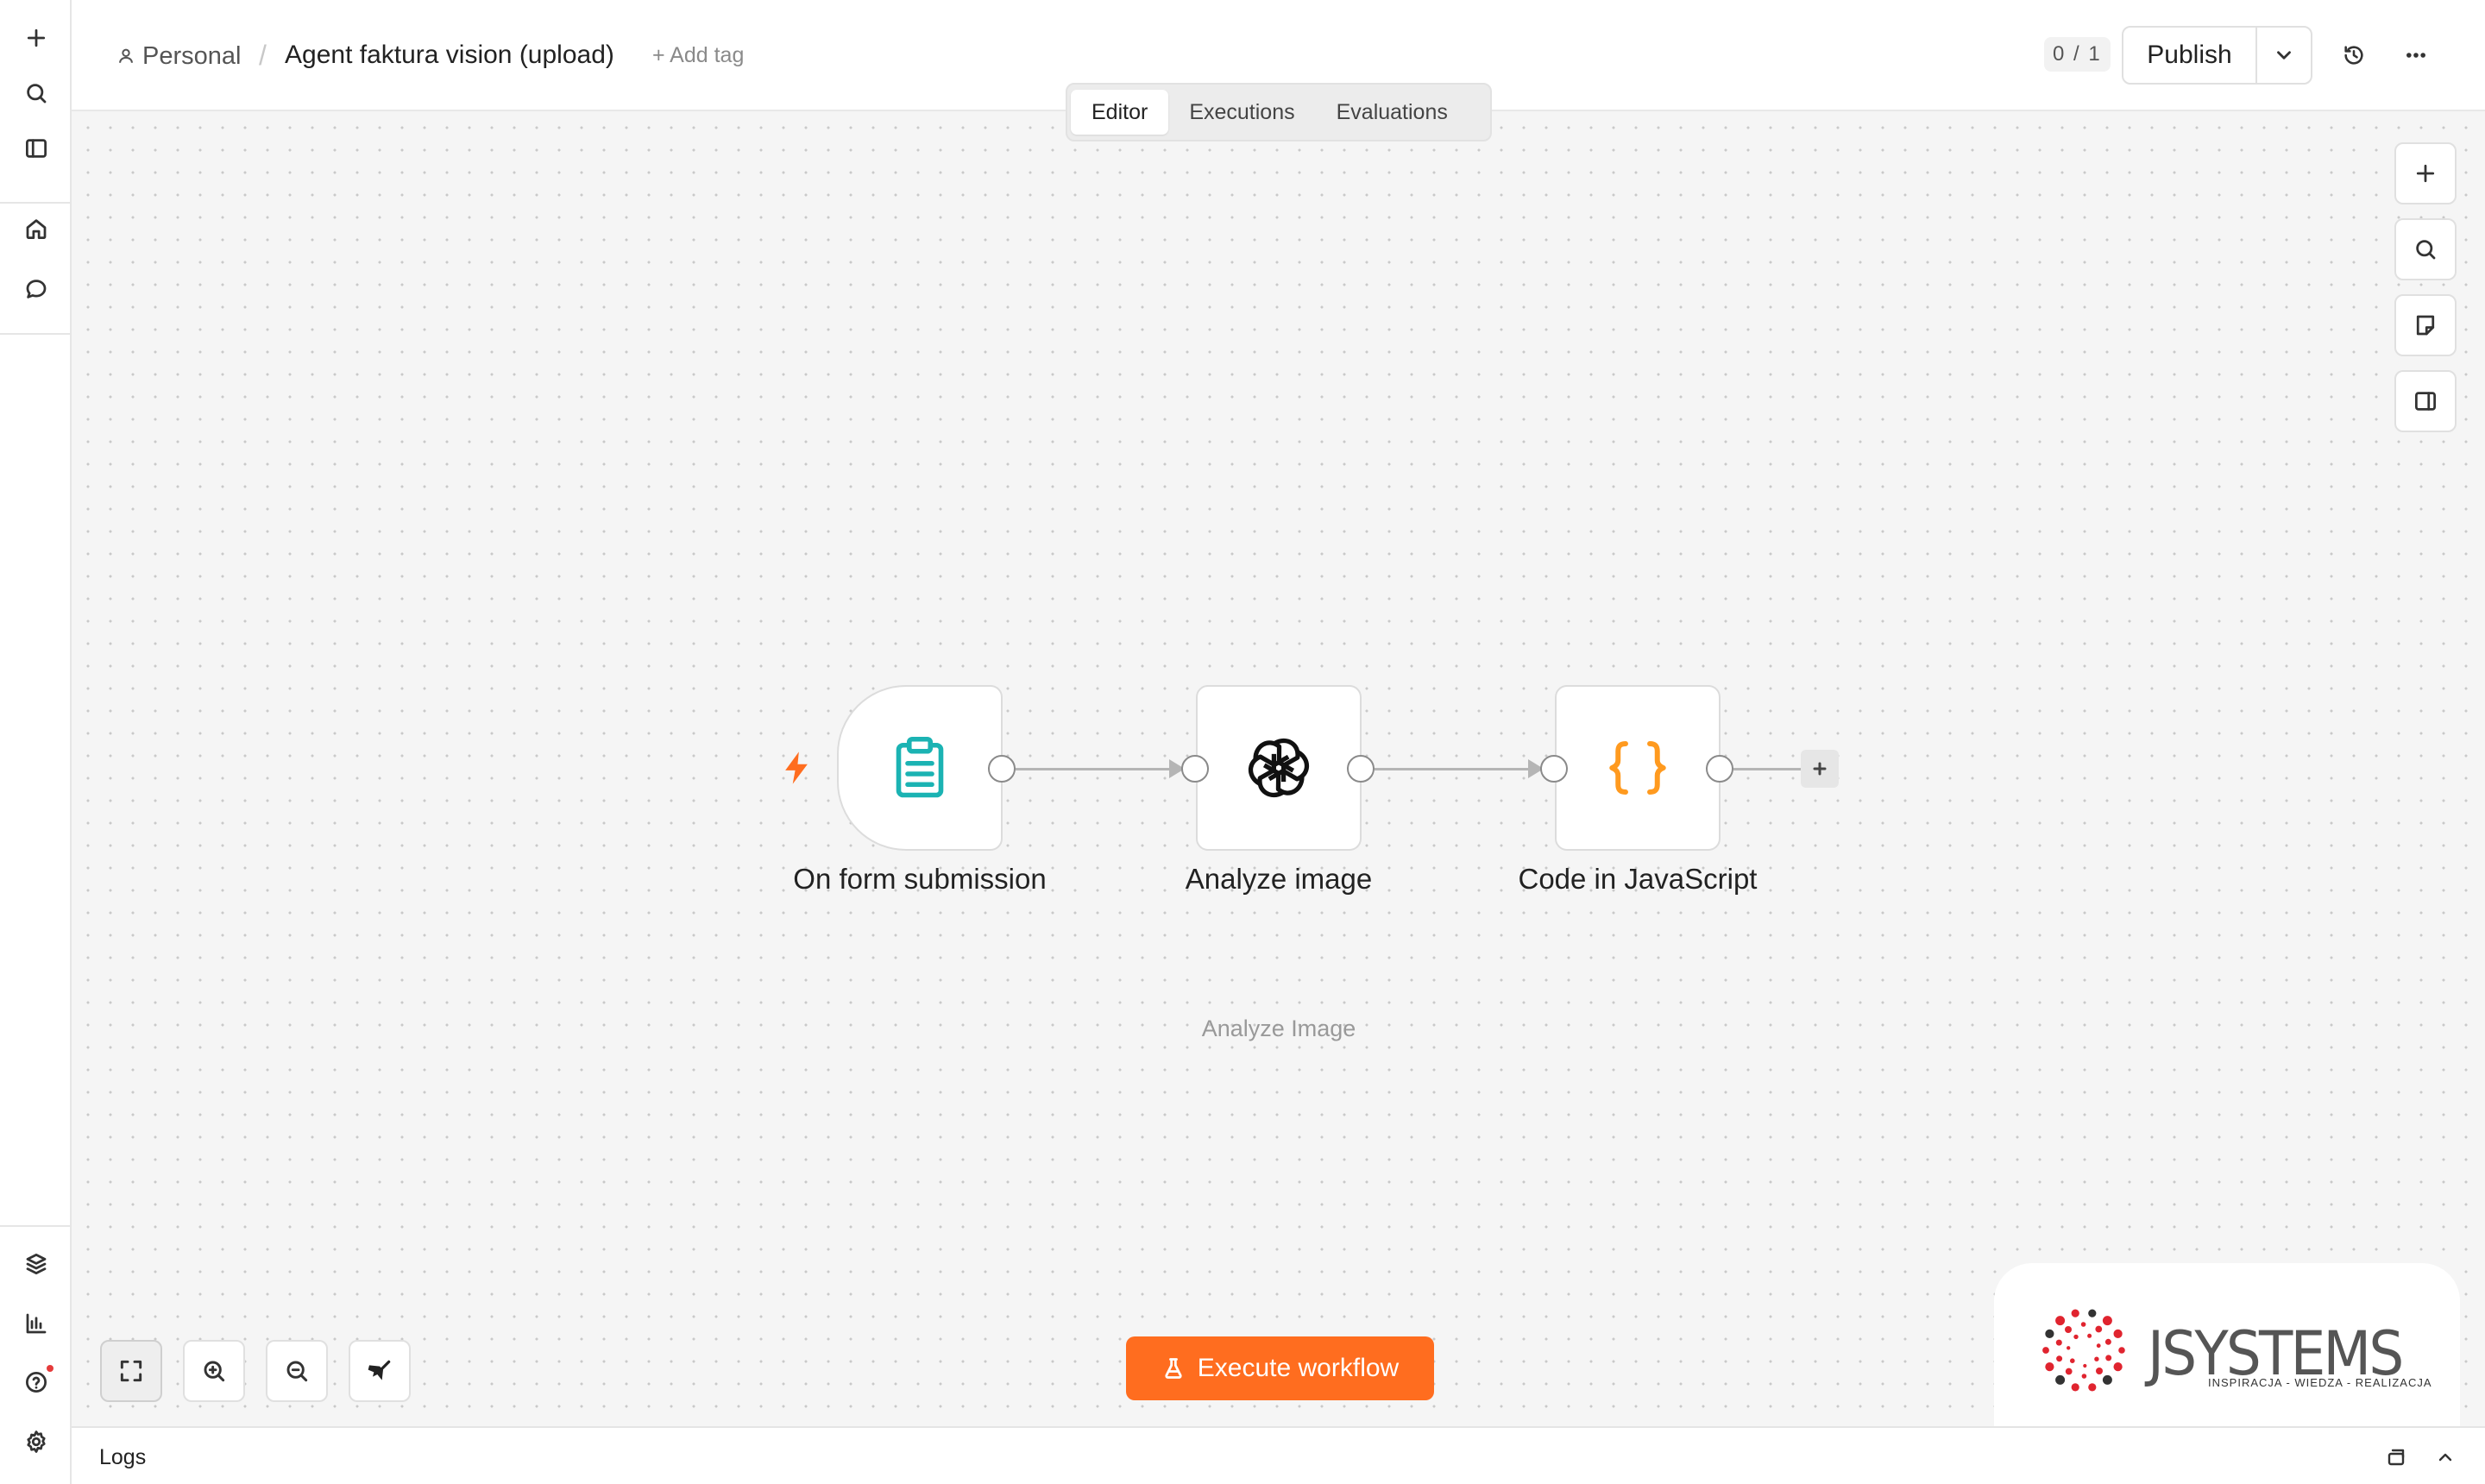  What do you see at coordinates (255, 1371) in the screenshot?
I see `canvas-zoom-toolbar` at bounding box center [255, 1371].